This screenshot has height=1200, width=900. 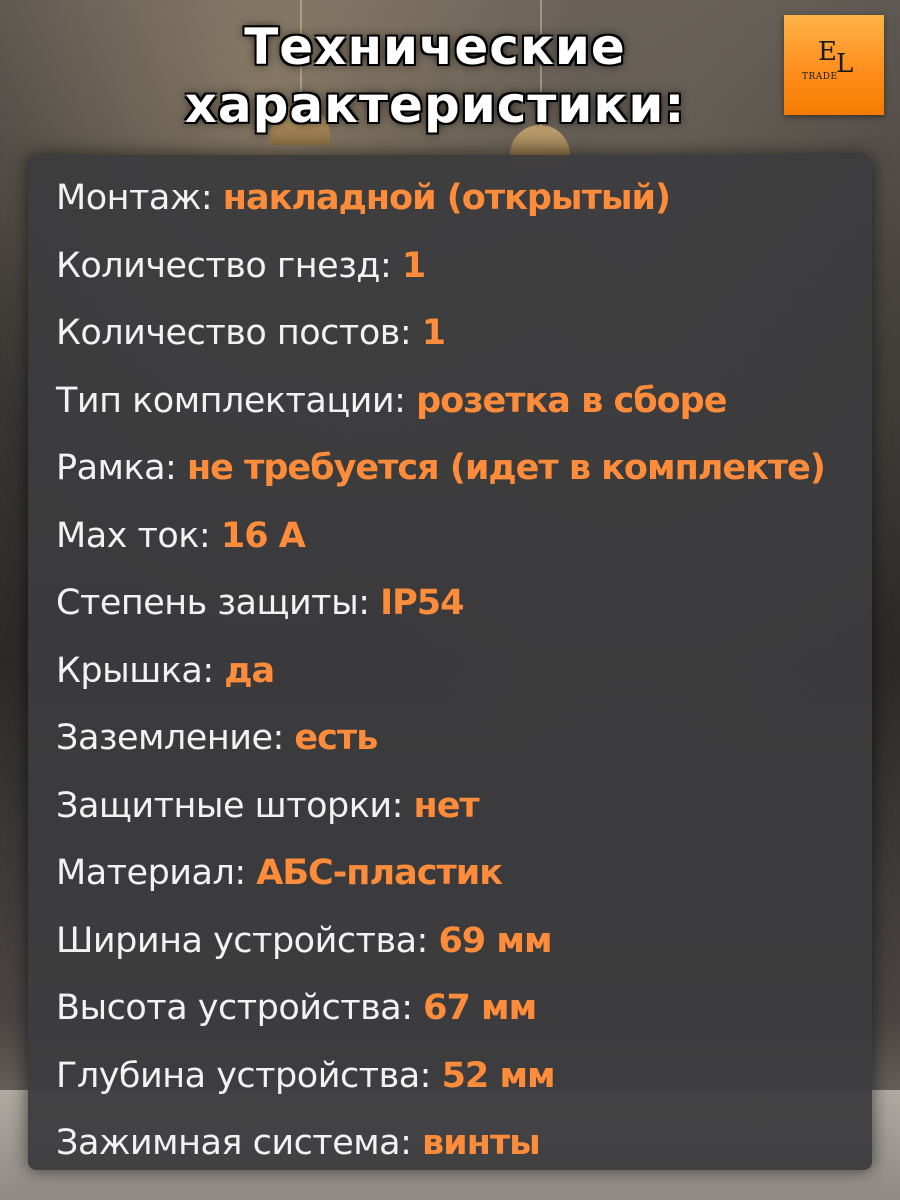 I want to click on spec-label: Глубина устройства:, so click(x=249, y=1075).